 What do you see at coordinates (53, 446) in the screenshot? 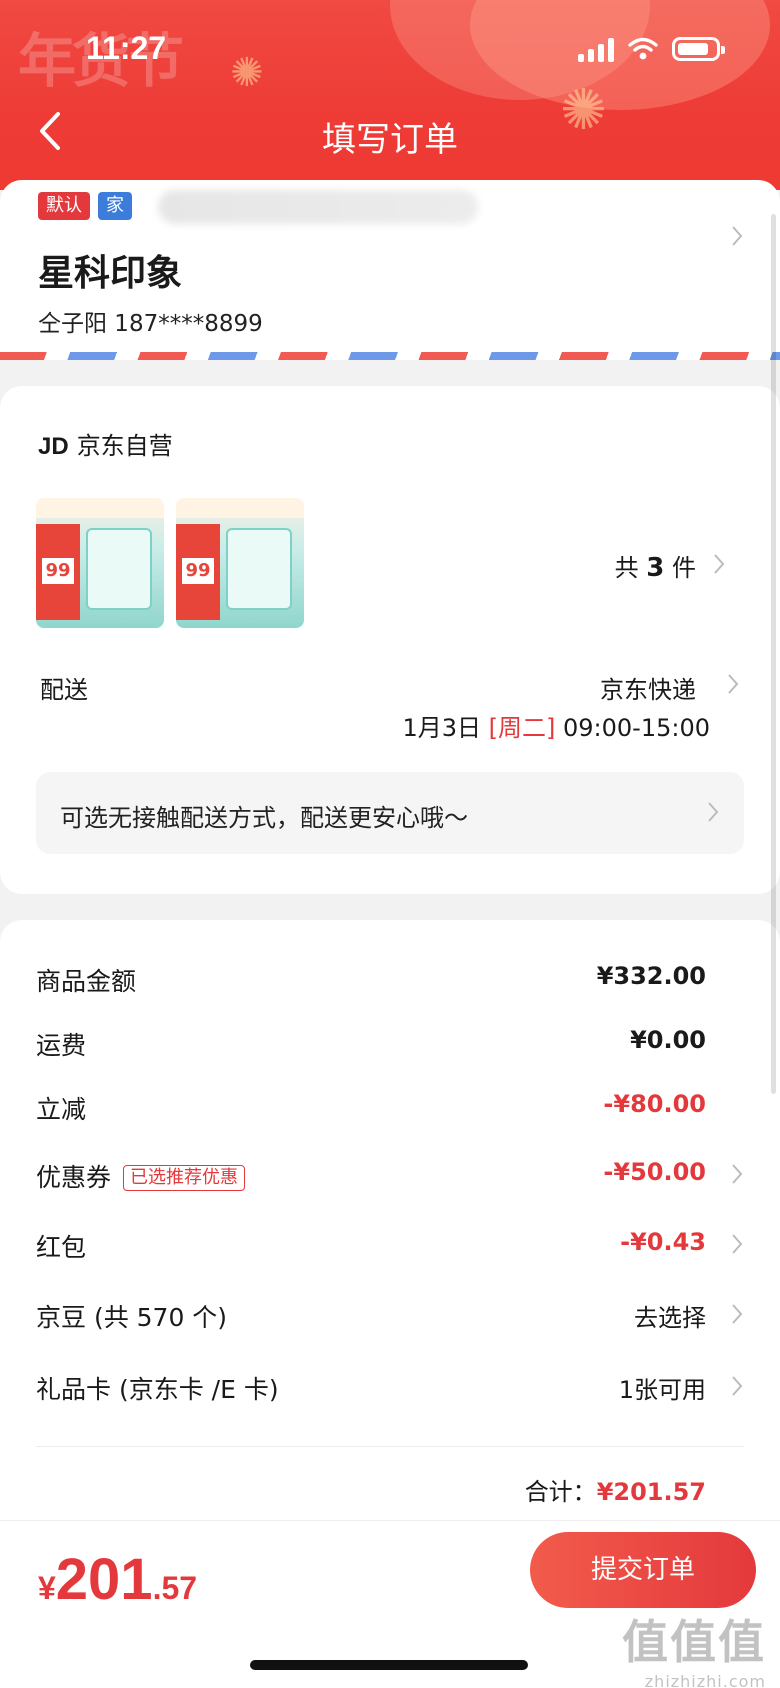
I see `jd-logo-icon: JD` at bounding box center [53, 446].